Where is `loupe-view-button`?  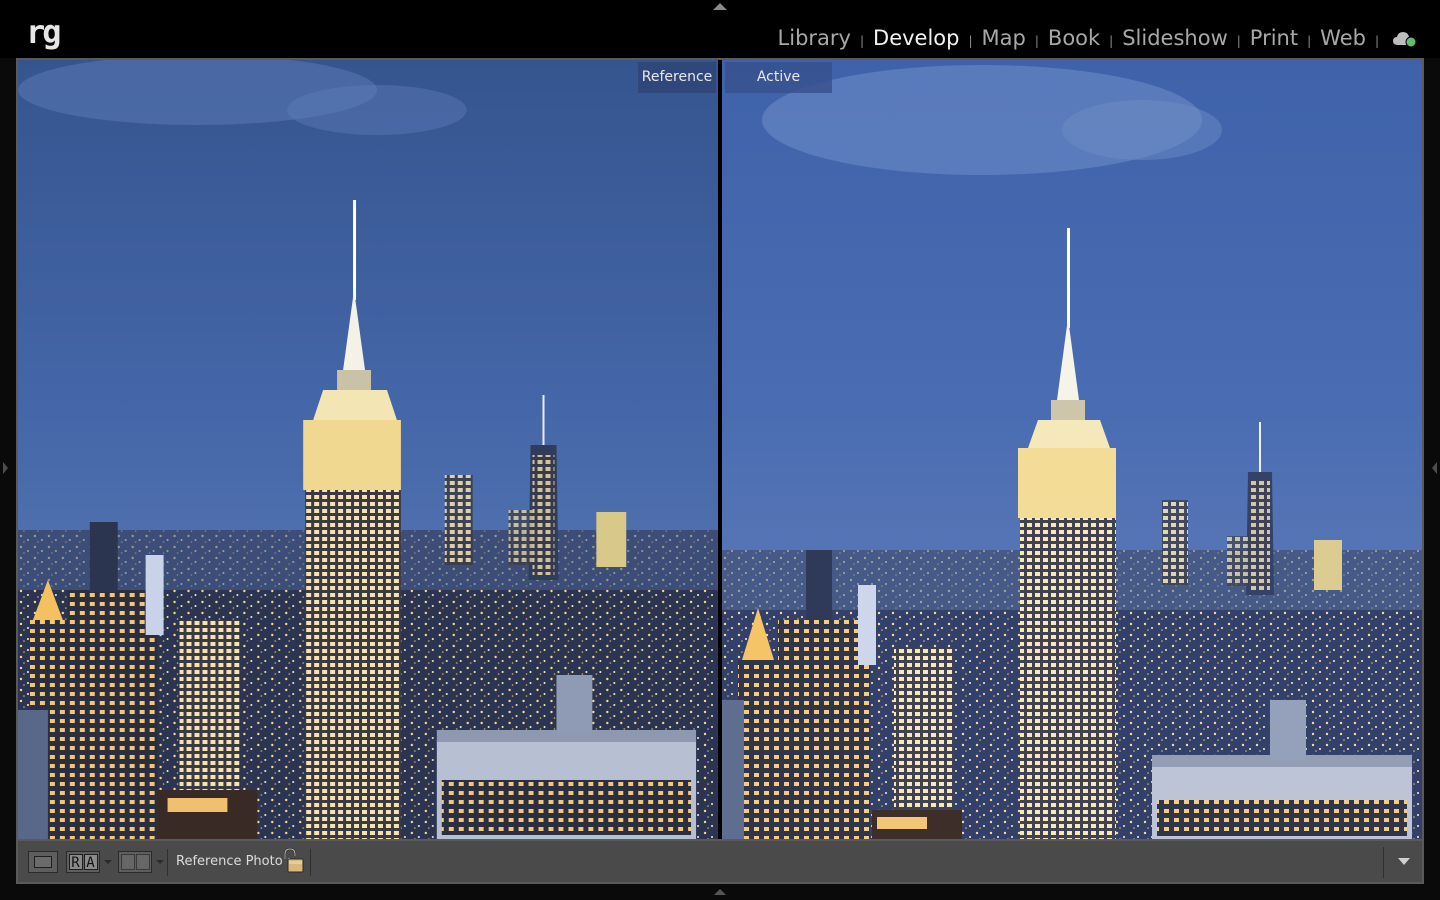 loupe-view-button is located at coordinates (43, 862).